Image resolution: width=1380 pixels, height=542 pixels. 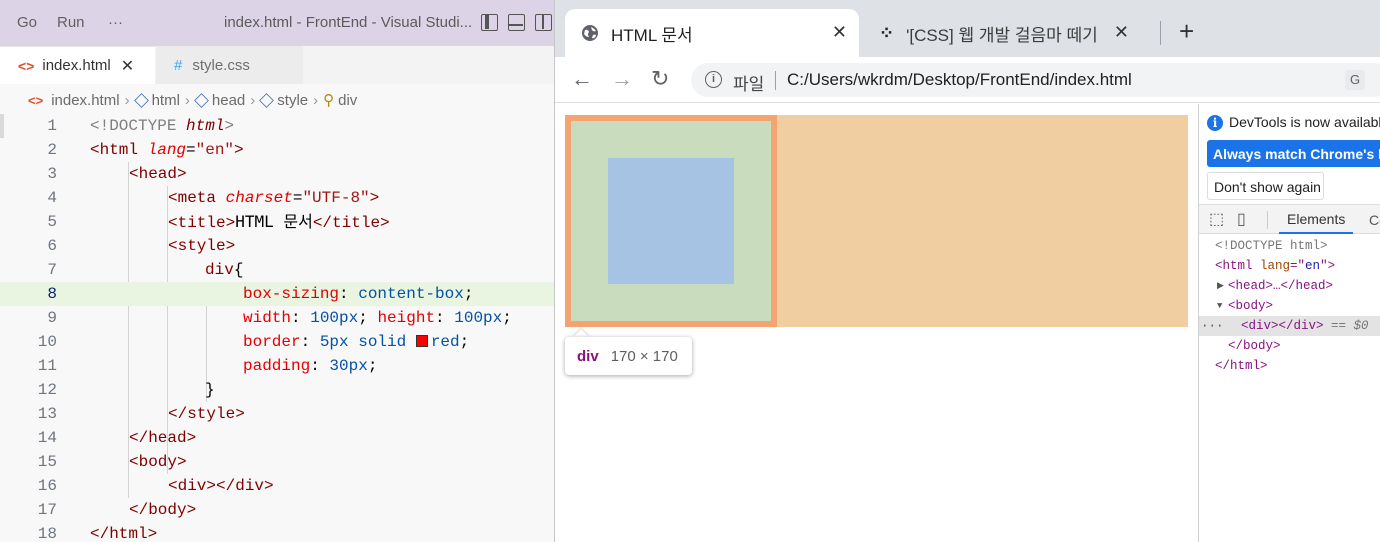 What do you see at coordinates (138, 126) in the screenshot?
I see `token: <!DOCTYPE` at bounding box center [138, 126].